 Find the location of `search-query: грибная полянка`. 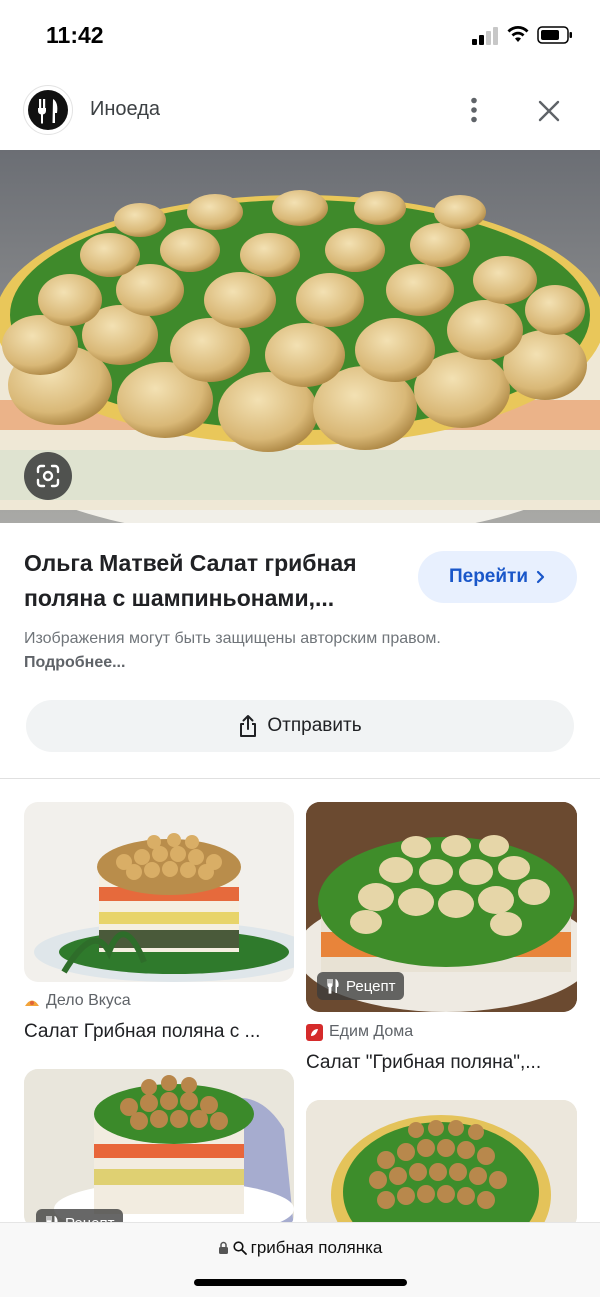

search-query: грибная полянка is located at coordinates (316, 1247).